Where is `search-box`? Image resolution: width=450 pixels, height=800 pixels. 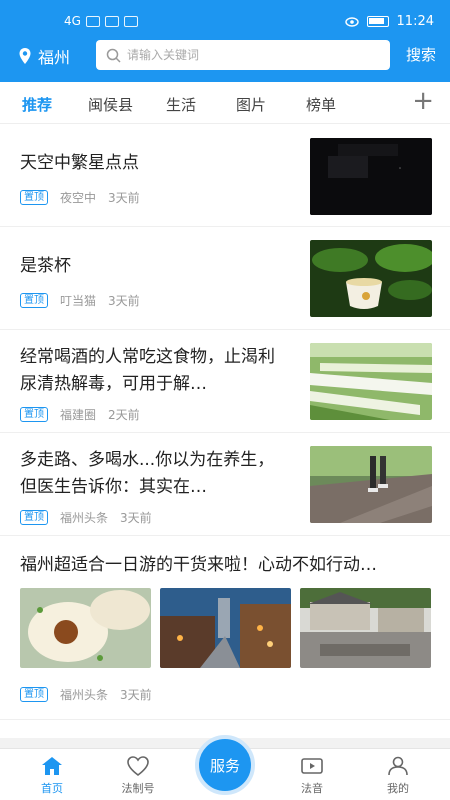 search-box is located at coordinates (243, 55).